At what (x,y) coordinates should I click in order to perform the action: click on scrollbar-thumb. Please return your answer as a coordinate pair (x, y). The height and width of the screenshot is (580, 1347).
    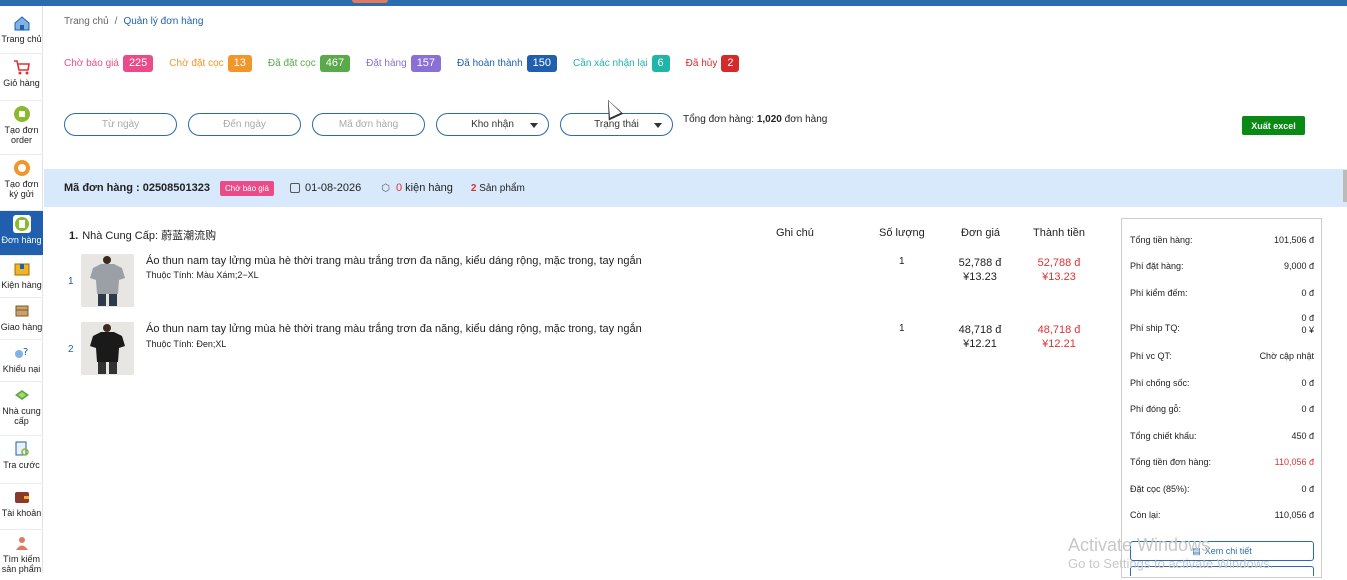
    Looking at the image, I should click on (1345, 186).